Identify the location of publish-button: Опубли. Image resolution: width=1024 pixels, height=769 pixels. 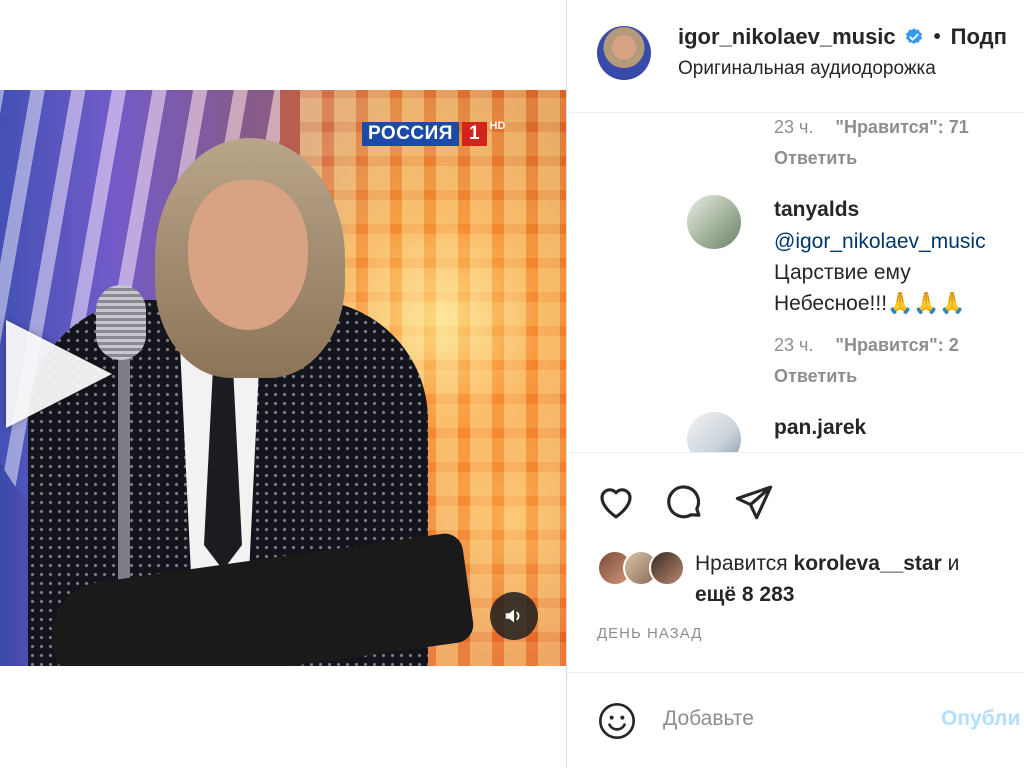
(980, 719).